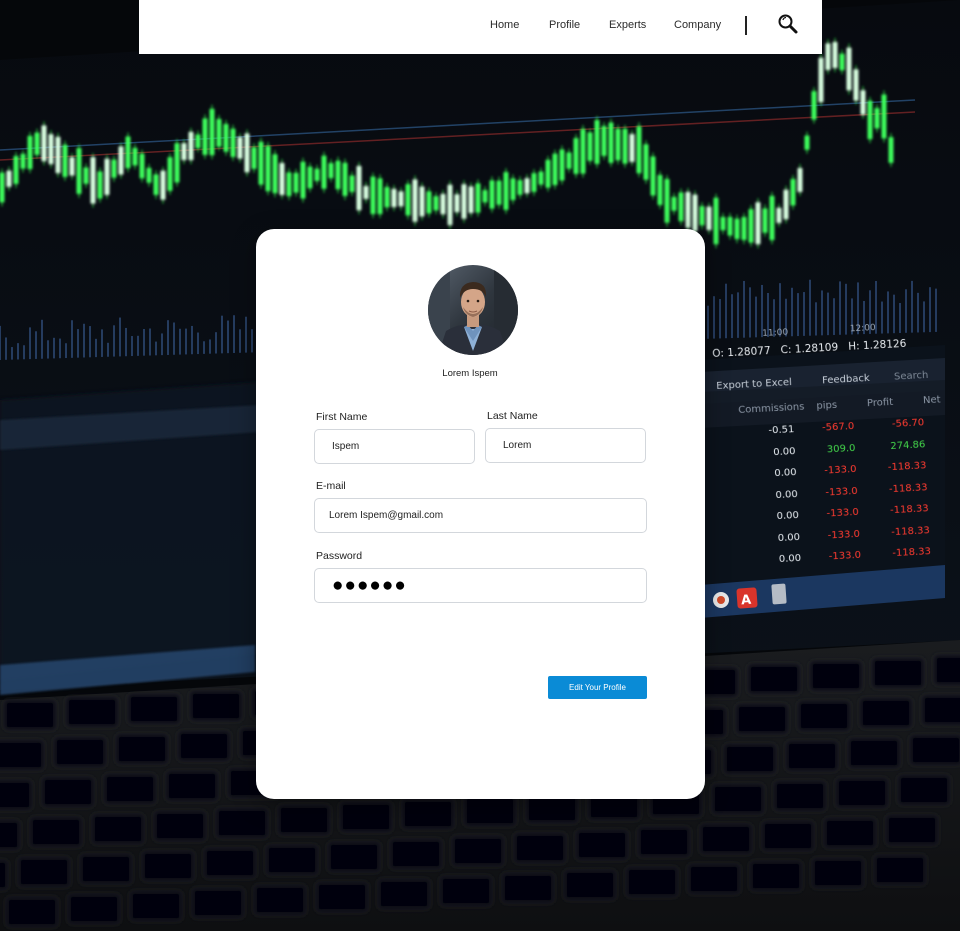 This screenshot has height=931, width=960. Describe the element at coordinates (746, 25) in the screenshot. I see `nav-divider` at that location.